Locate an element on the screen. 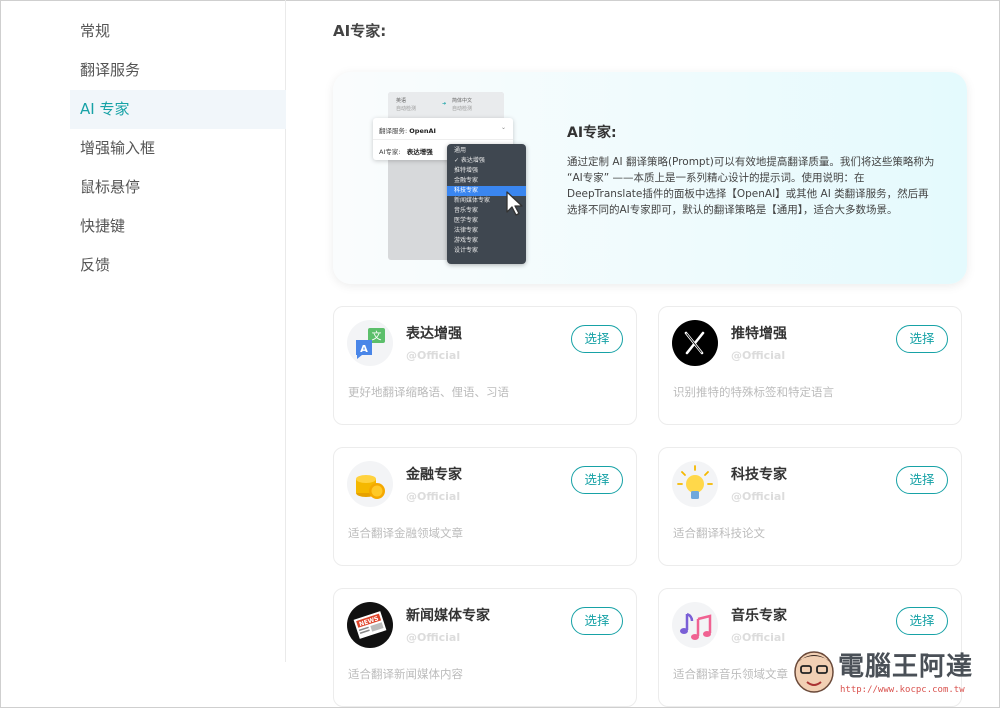  dropdown-item: 法律专家 is located at coordinates (466, 230).